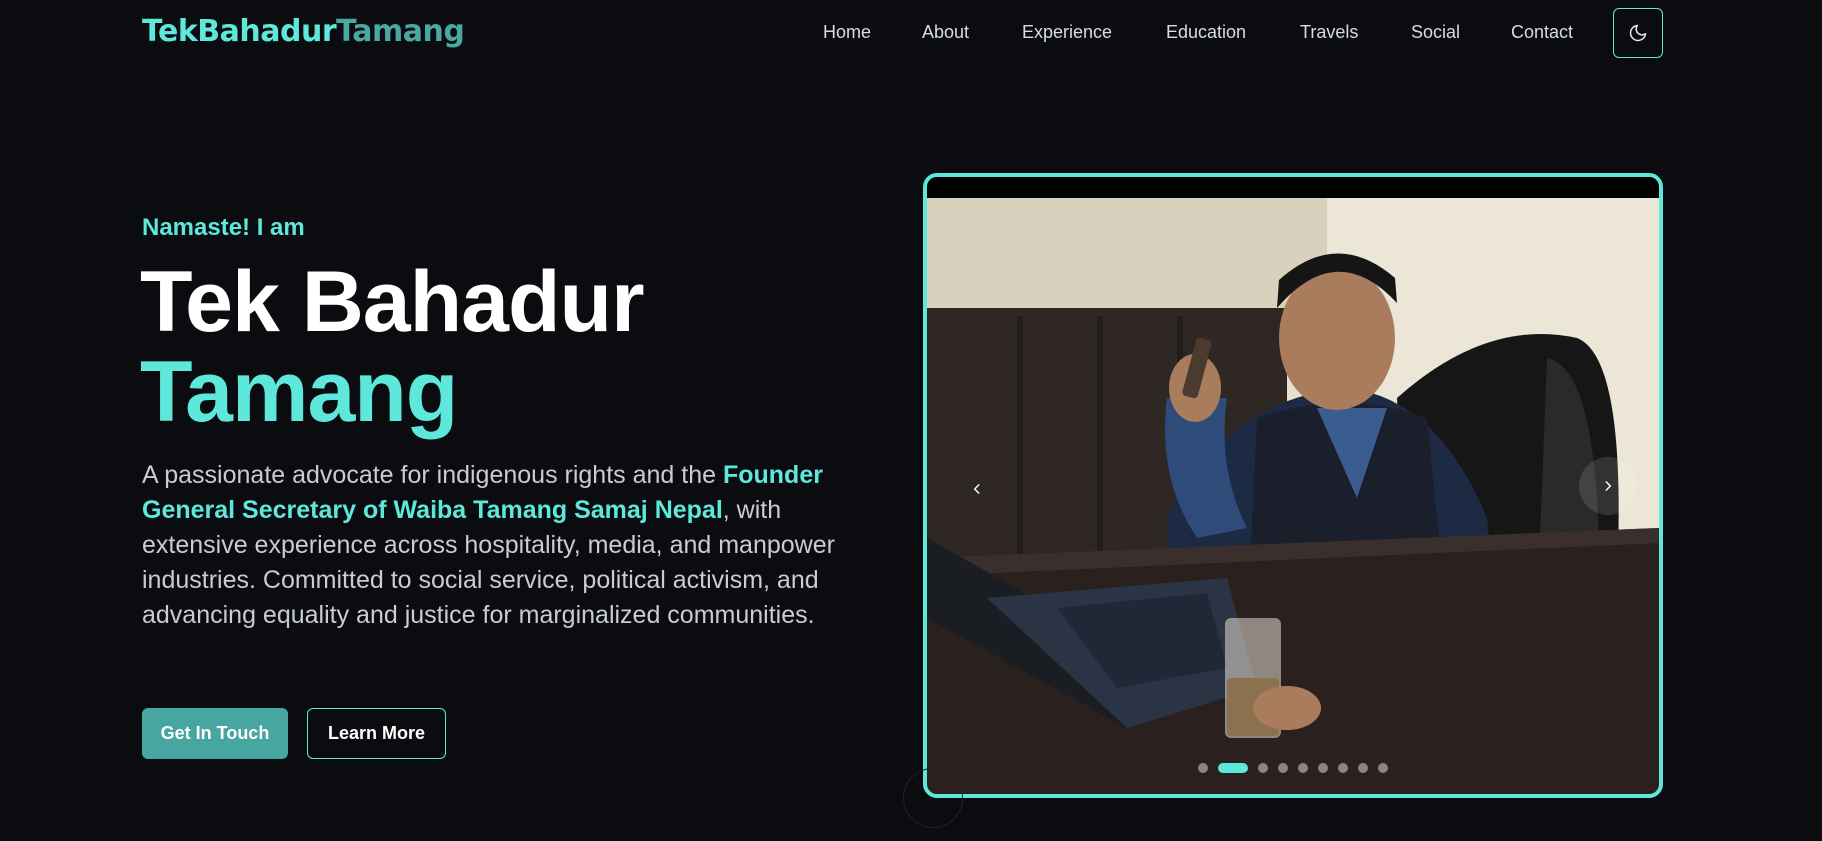 This screenshot has height=841, width=1822. What do you see at coordinates (847, 32) in the screenshot?
I see `nav-link-home: Home` at bounding box center [847, 32].